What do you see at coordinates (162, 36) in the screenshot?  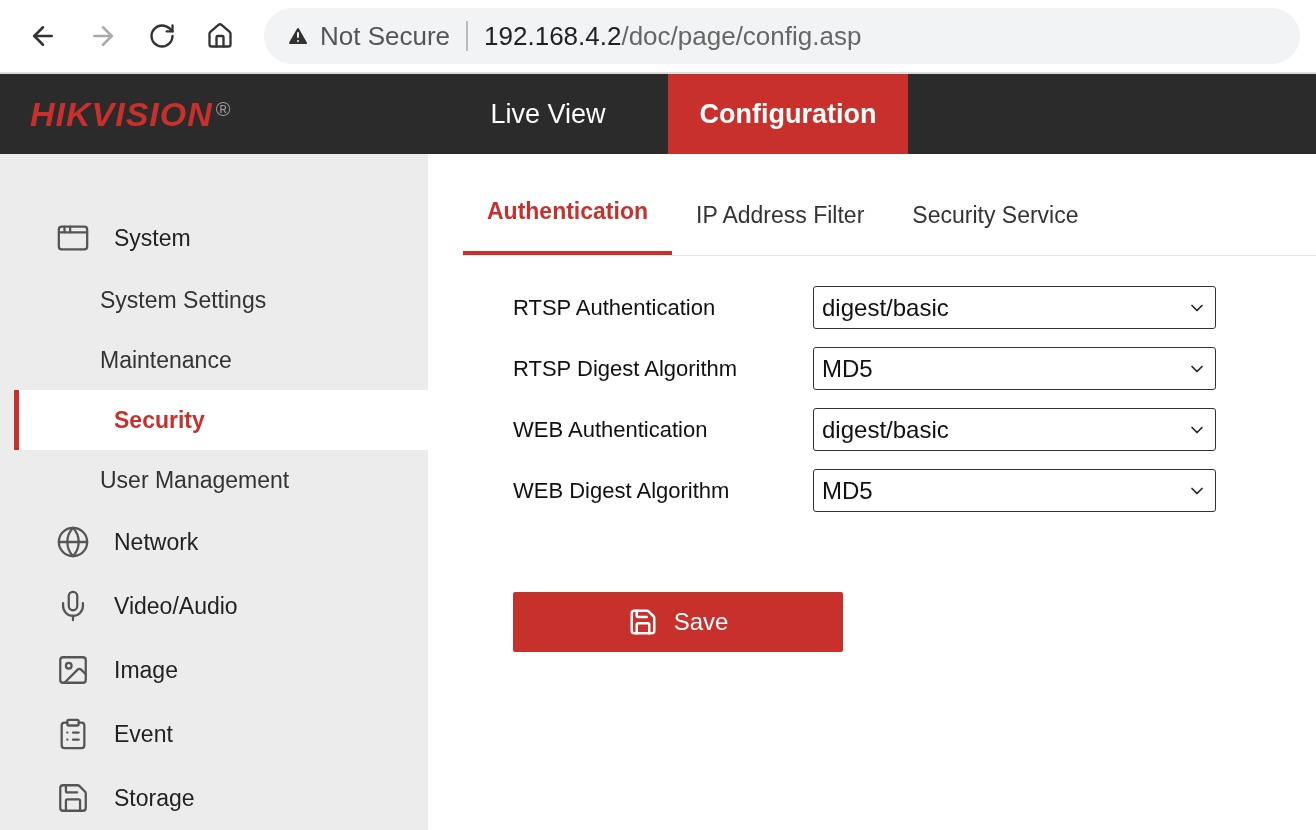 I see `reload-button` at bounding box center [162, 36].